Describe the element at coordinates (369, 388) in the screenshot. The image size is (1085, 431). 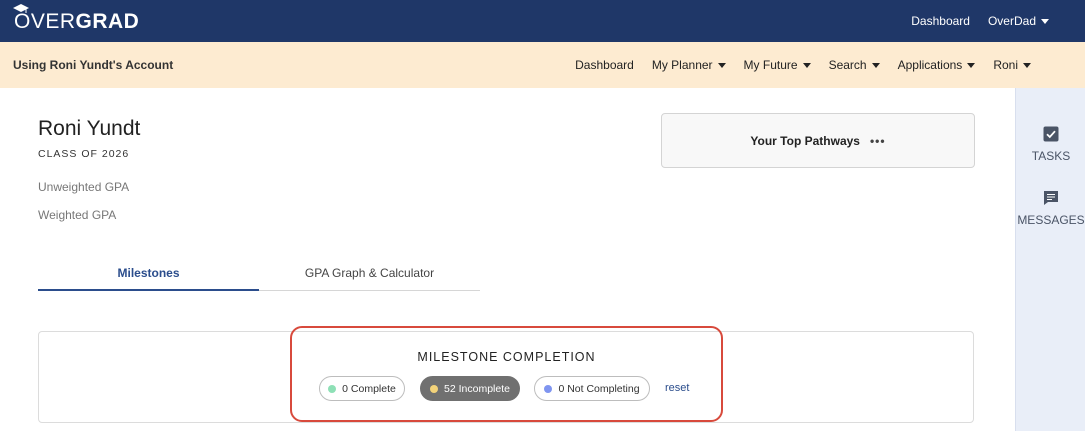
I see `filter-complete-label: 0 Complete` at that location.